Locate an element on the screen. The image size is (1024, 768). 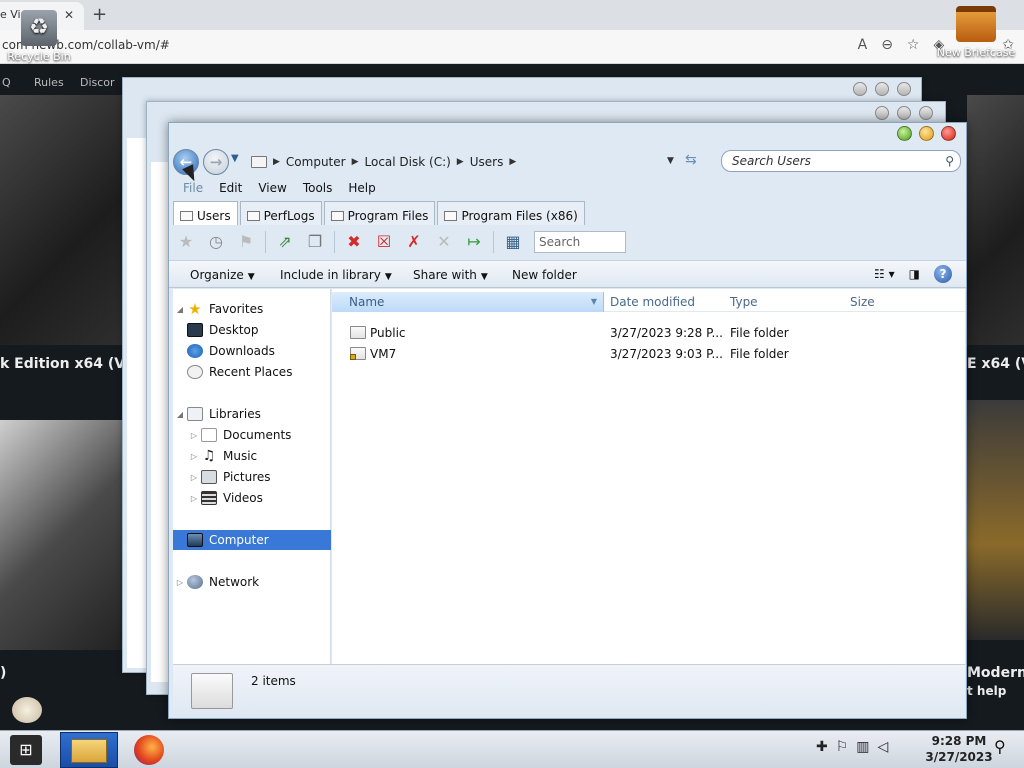
tab-perflogs: PerfLogs is located at coordinates (280, 213).